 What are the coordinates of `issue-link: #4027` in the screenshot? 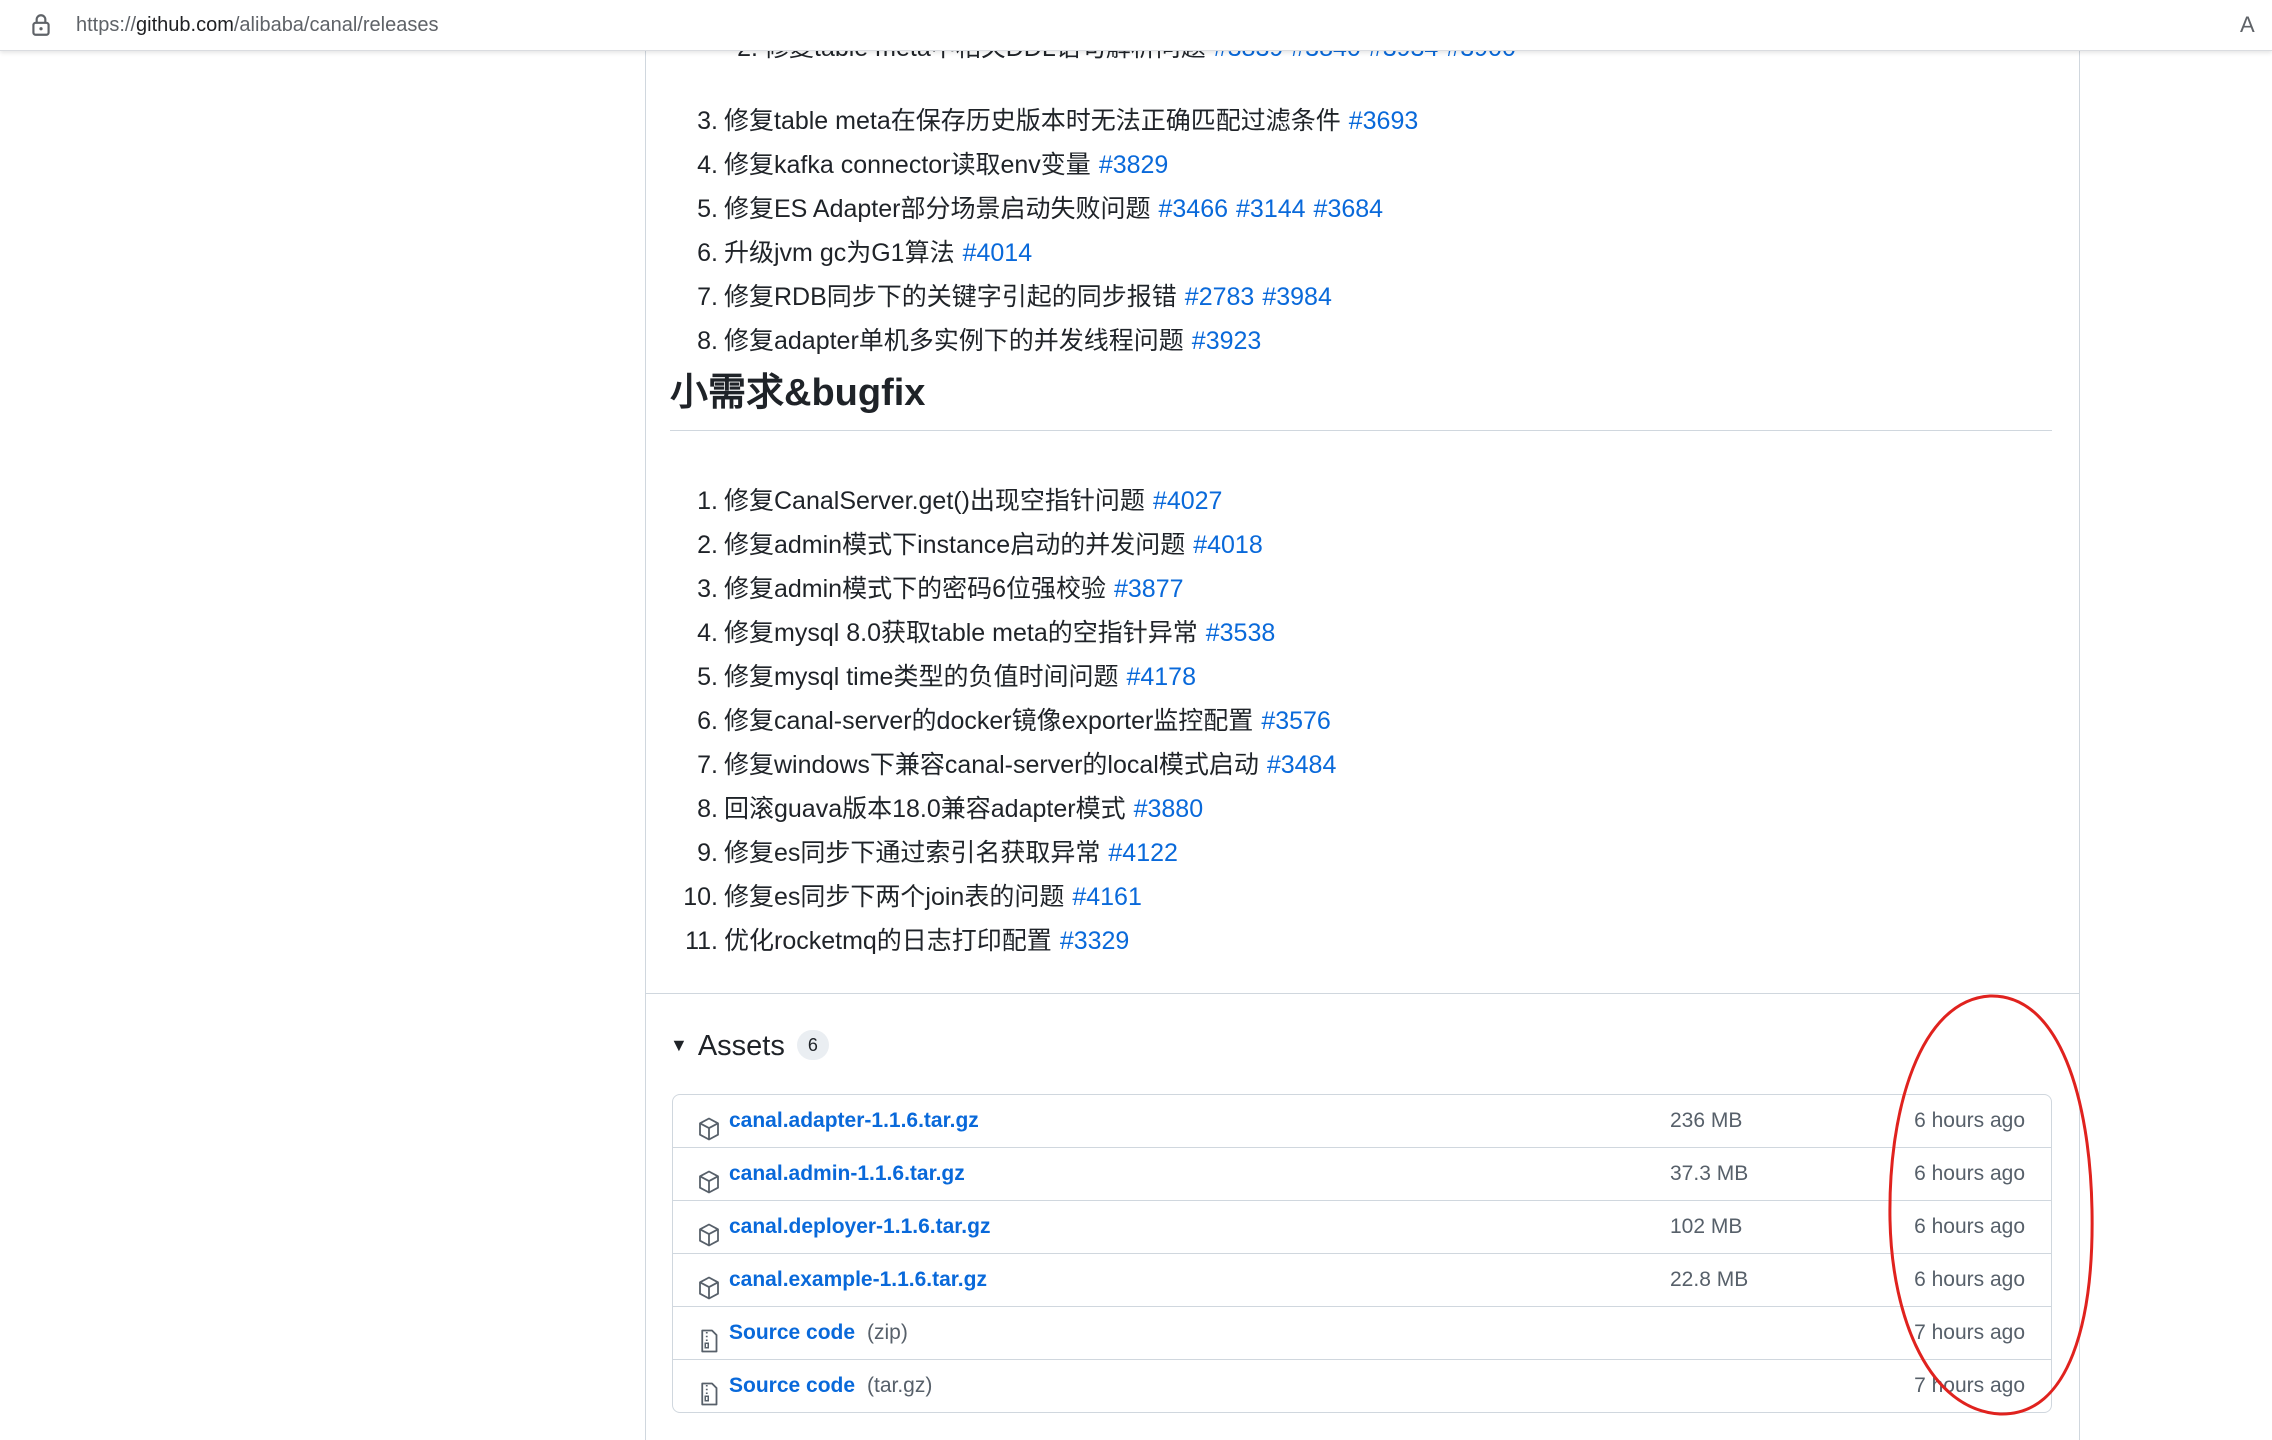 It's located at (1188, 501).